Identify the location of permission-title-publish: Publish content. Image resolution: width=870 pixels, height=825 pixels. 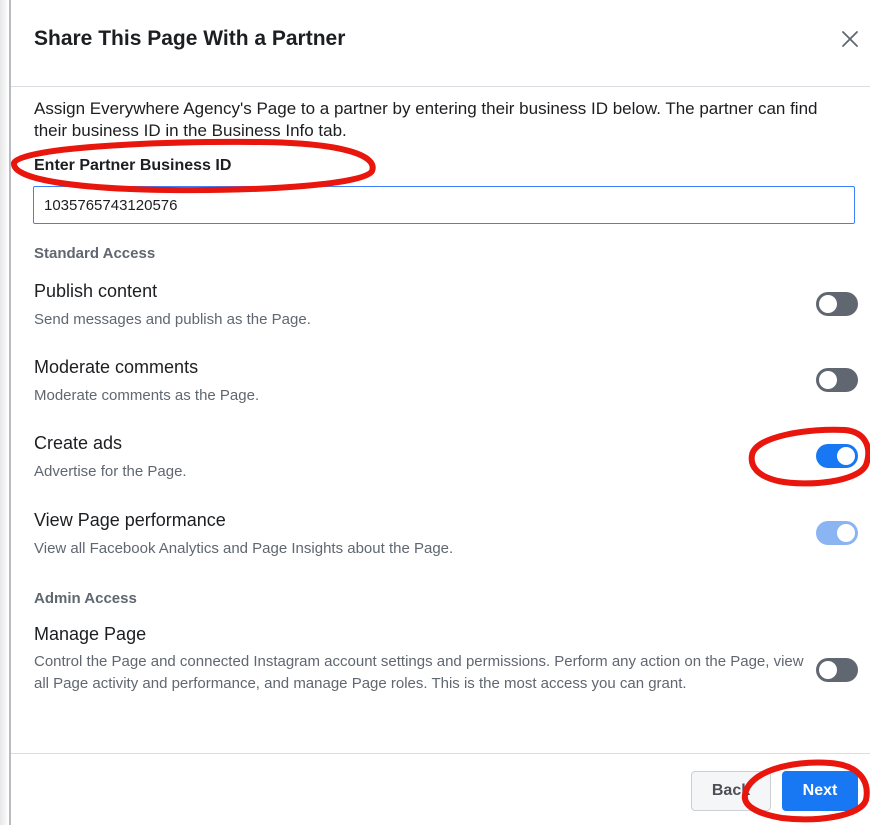
(96, 291).